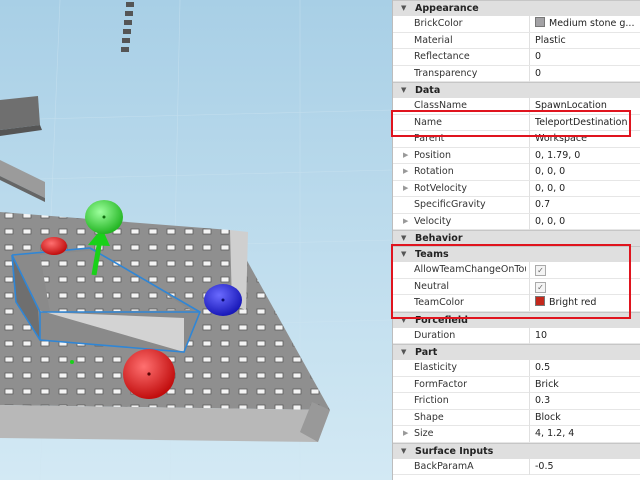  Describe the element at coordinates (516, 270) in the screenshot. I see `property-row-allowteamchangeontouch: AllowTeamChangeOnTouch ✓` at that location.